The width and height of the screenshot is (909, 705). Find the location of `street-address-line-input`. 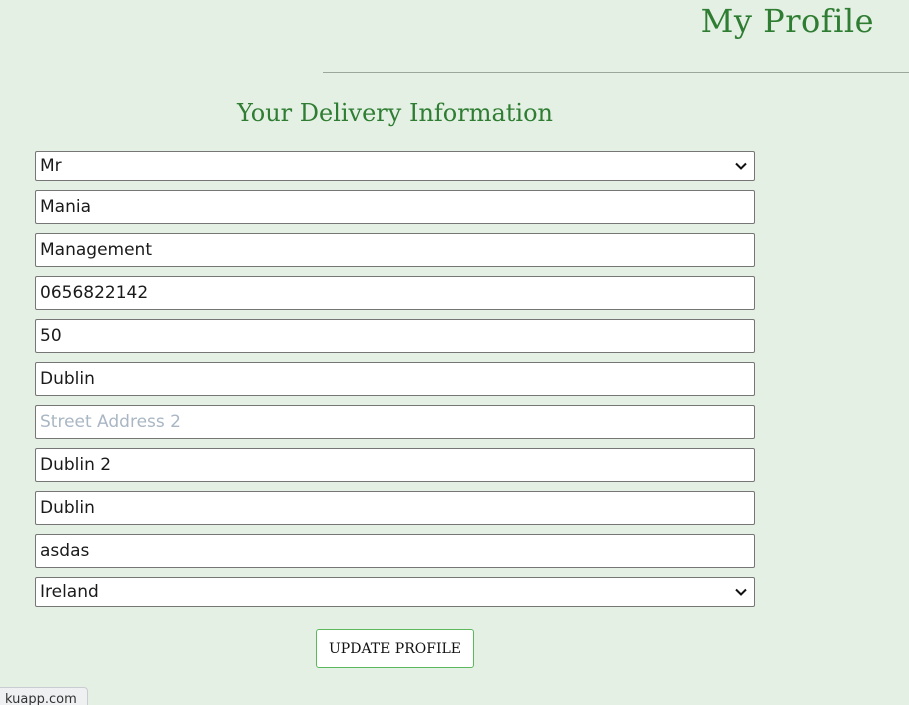

street-address-line-input is located at coordinates (395, 379).